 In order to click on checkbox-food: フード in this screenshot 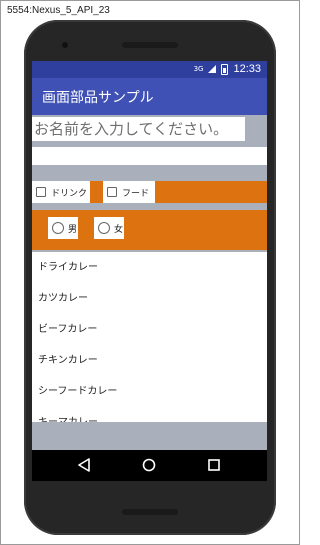, I will do `click(129, 192)`.